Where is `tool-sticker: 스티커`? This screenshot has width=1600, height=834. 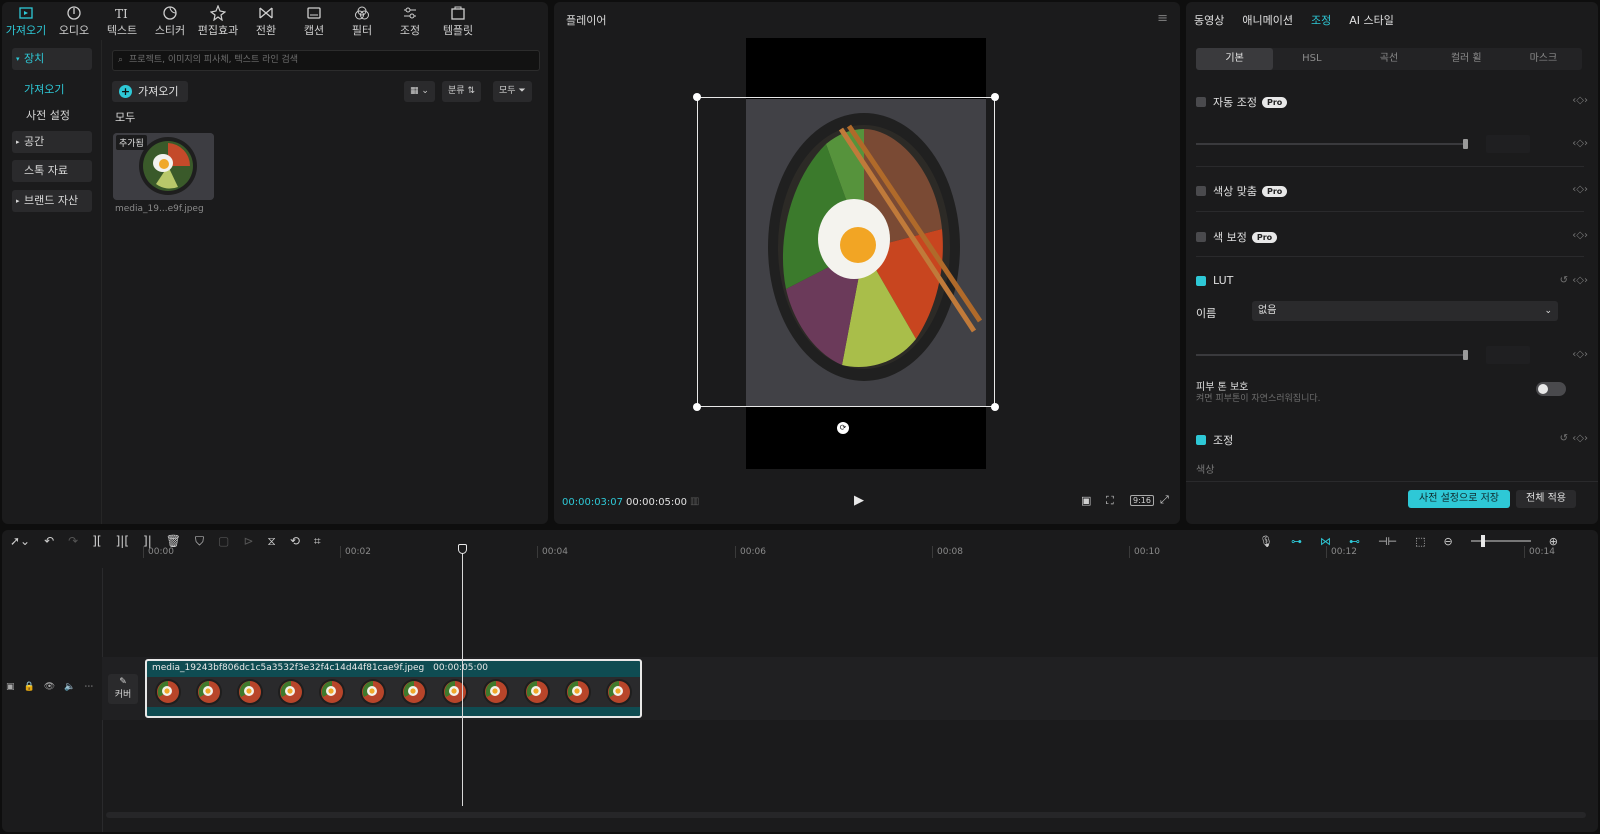
tool-sticker: 스티커 is located at coordinates (170, 21).